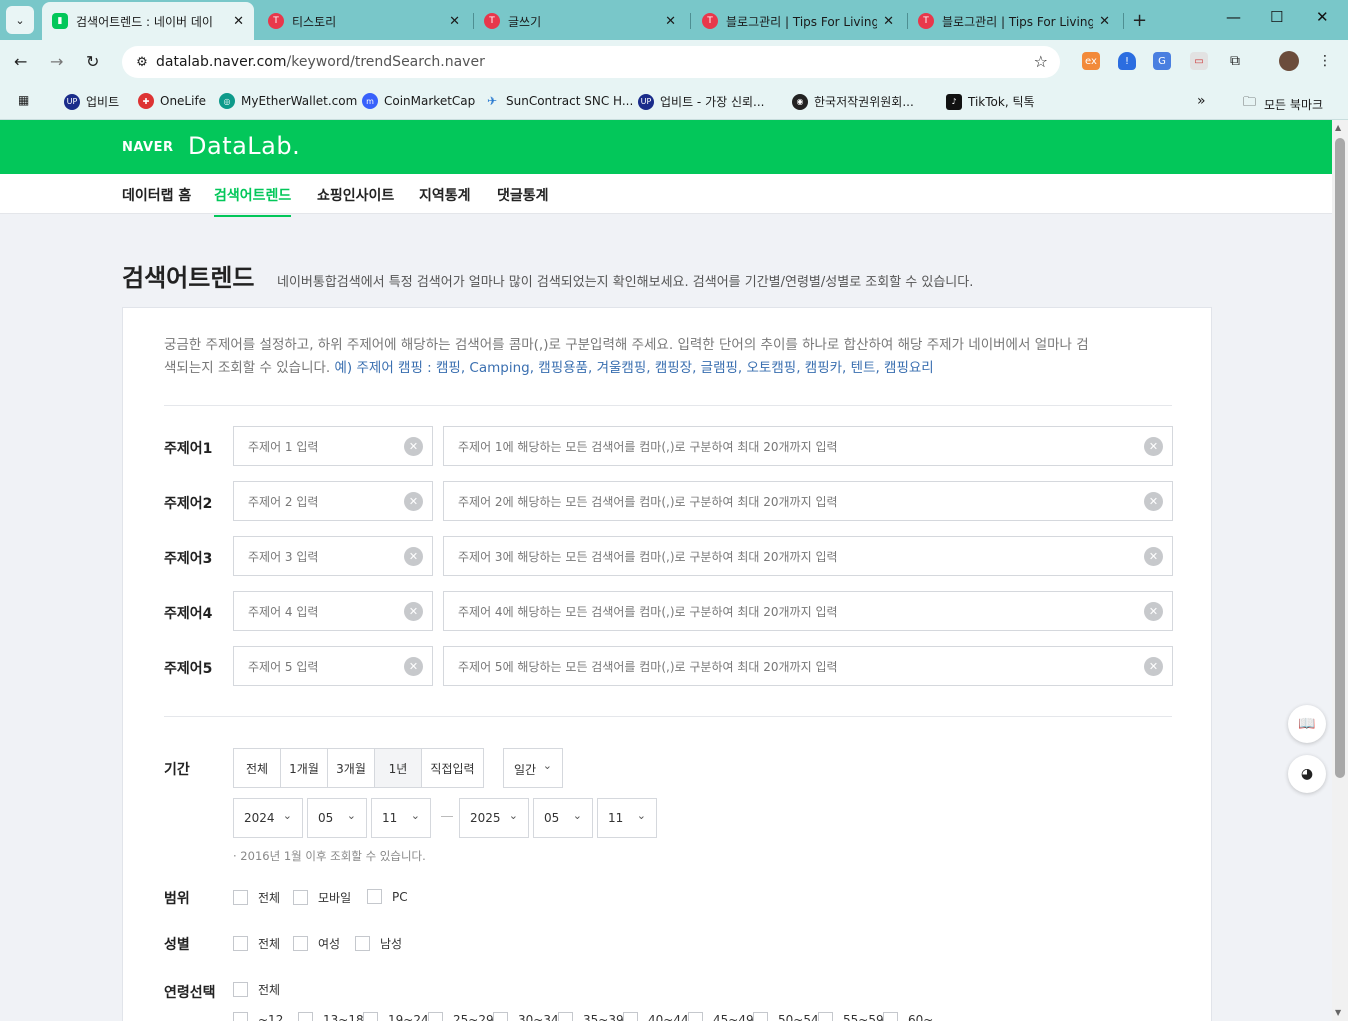 Image resolution: width=1348 pixels, height=1021 pixels. Describe the element at coordinates (396, 1016) in the screenshot. I see `age-range-checkbox: 19~24` at that location.